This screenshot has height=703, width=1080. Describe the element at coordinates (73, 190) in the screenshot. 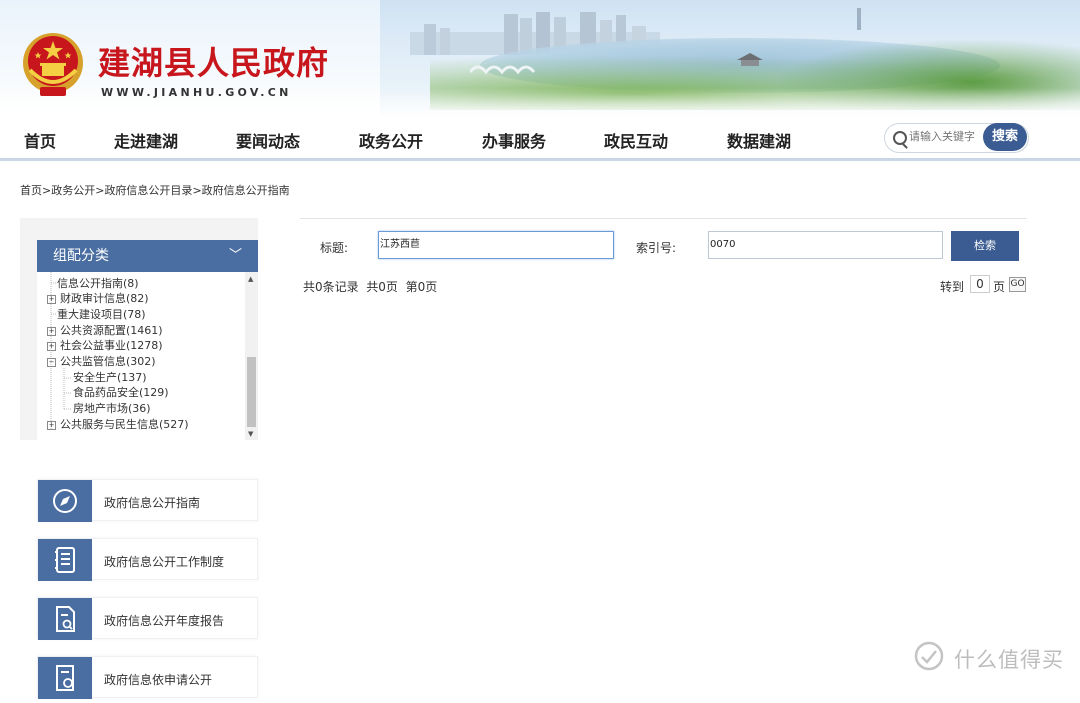

I see `breadcrumb-gov-affairs: 政务公开` at that location.